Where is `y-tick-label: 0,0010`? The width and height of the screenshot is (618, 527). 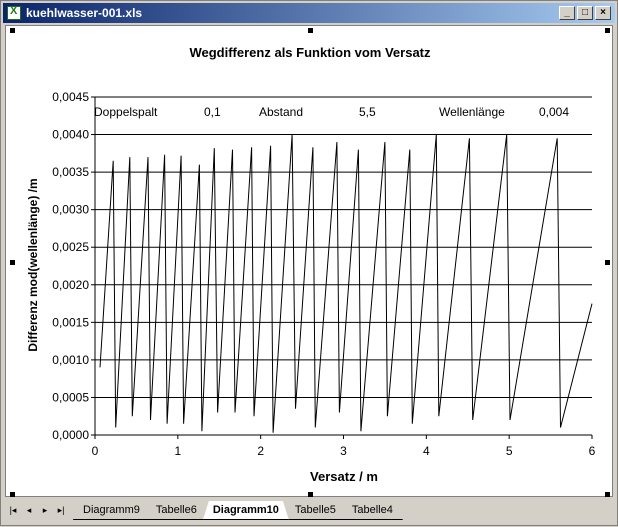 y-tick-label: 0,0010 is located at coordinates (70, 360).